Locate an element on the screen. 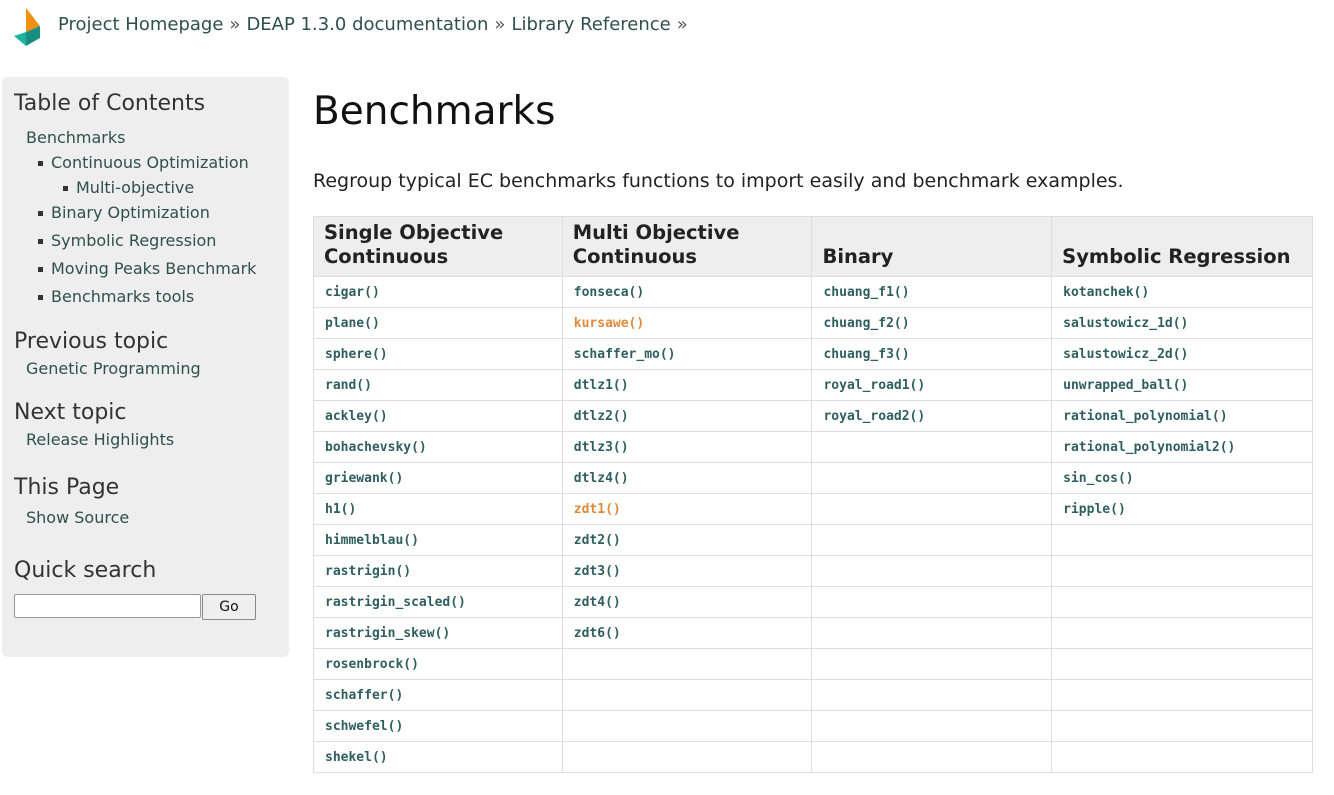  table-cell: kotanchek() is located at coordinates (1182, 292).